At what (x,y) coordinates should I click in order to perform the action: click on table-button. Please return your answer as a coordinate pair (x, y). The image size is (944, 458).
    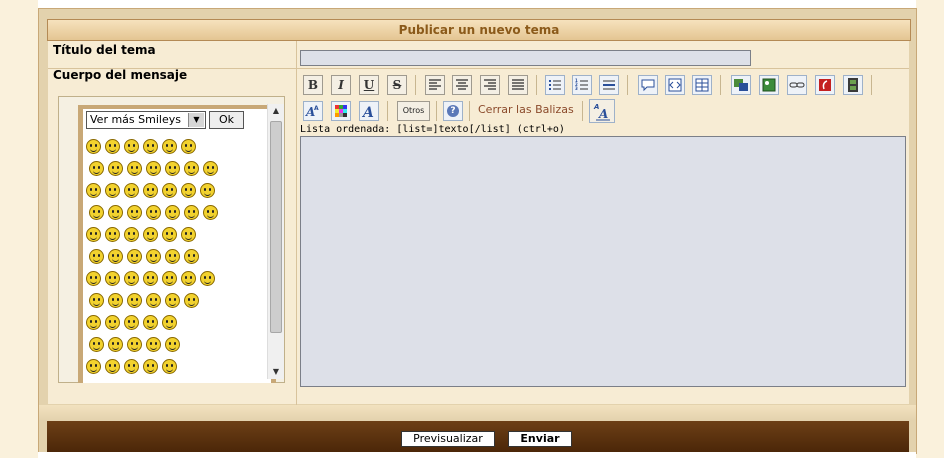
    Looking at the image, I should click on (702, 85).